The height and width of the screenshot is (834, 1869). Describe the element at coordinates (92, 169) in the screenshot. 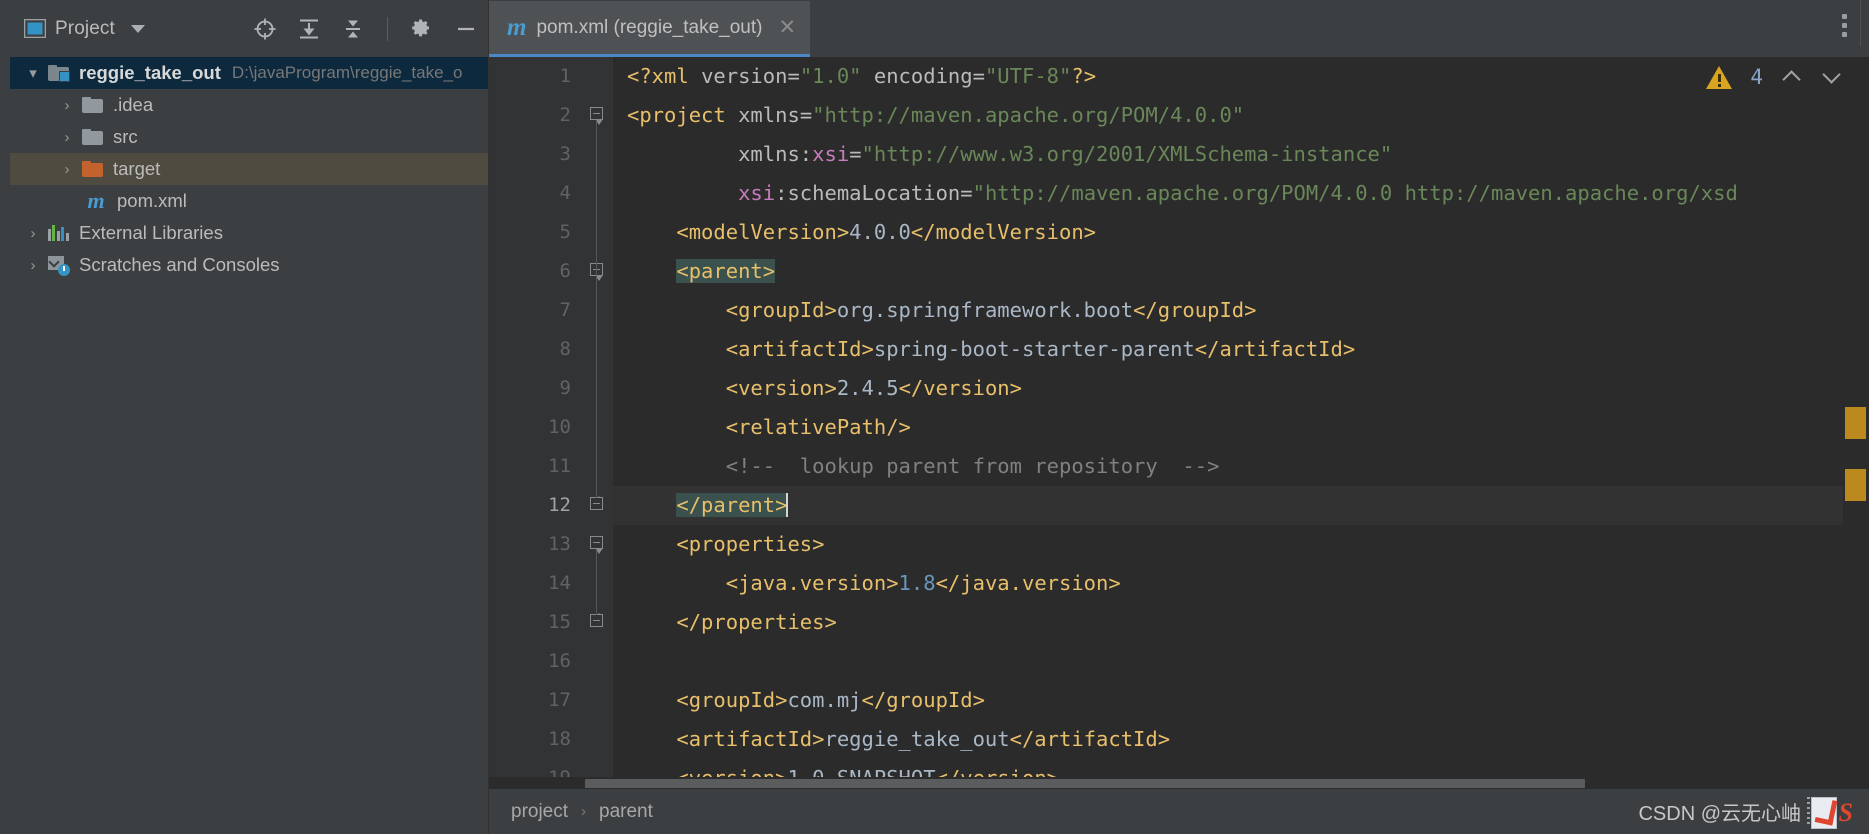

I see `folder-orange-icon` at that location.